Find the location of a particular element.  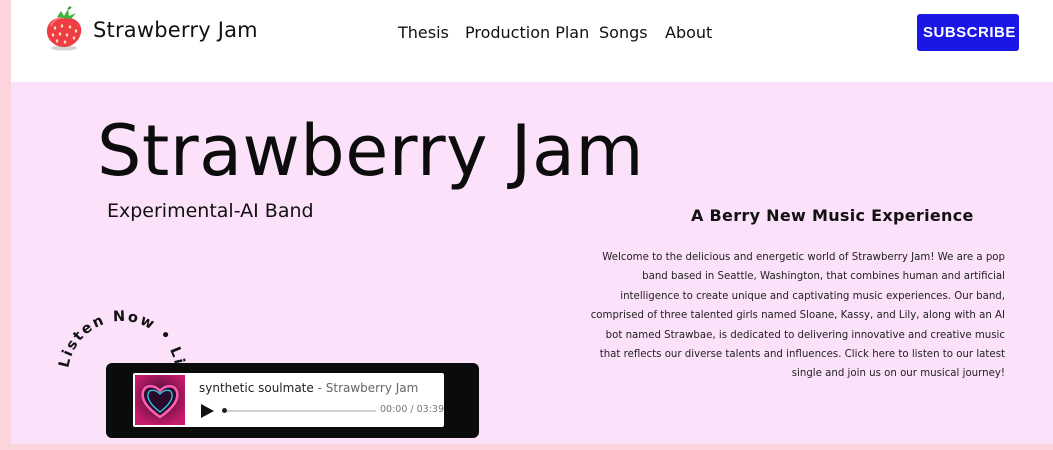

track-info: synthetic soulmate - Strawberry Jam is located at coordinates (308, 388).